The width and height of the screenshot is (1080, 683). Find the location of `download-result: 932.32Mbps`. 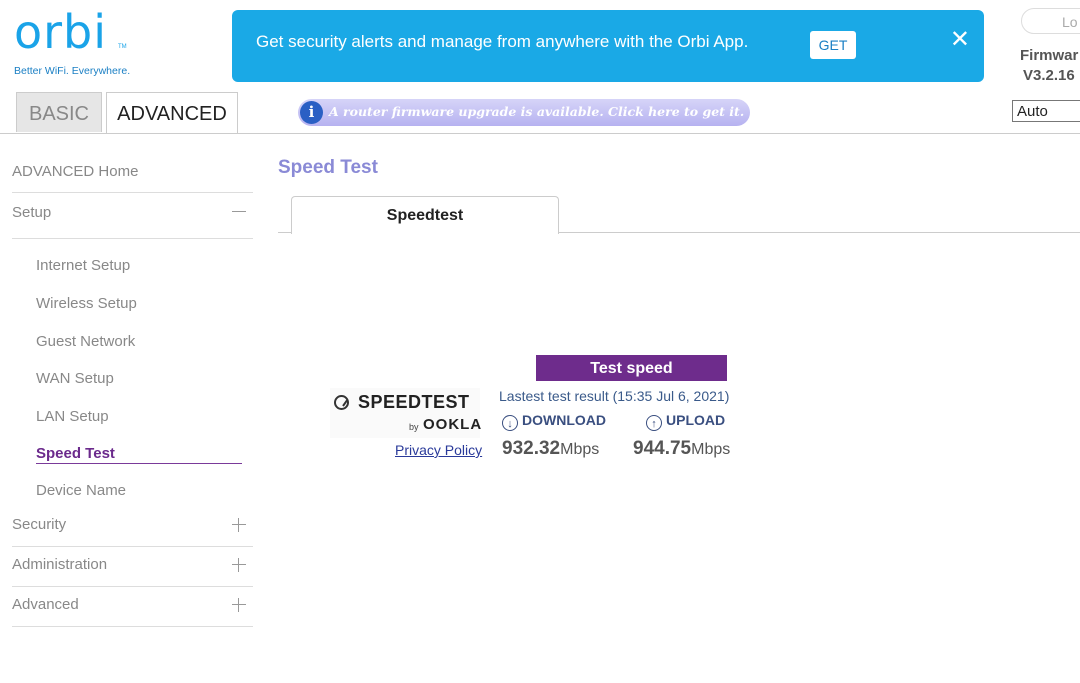

download-result: 932.32Mbps is located at coordinates (550, 449).